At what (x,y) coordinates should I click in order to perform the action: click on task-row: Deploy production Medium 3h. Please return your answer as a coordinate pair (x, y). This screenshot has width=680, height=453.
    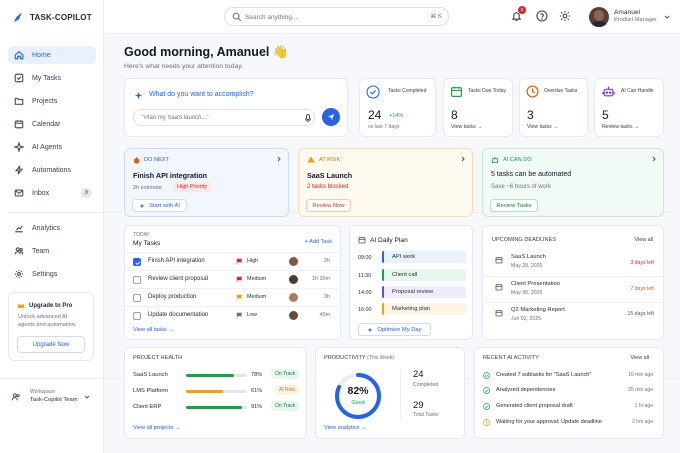
    Looking at the image, I should click on (232, 297).